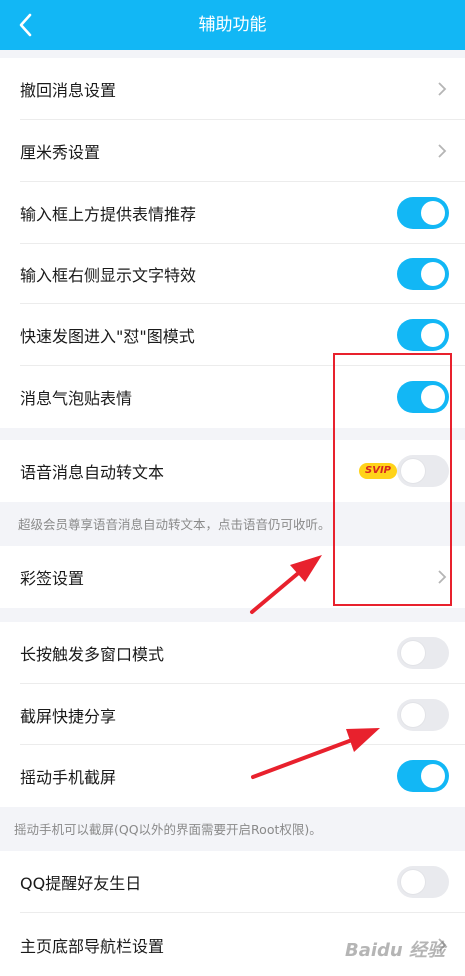  I want to click on page-title: 辅助功能, so click(232, 25).